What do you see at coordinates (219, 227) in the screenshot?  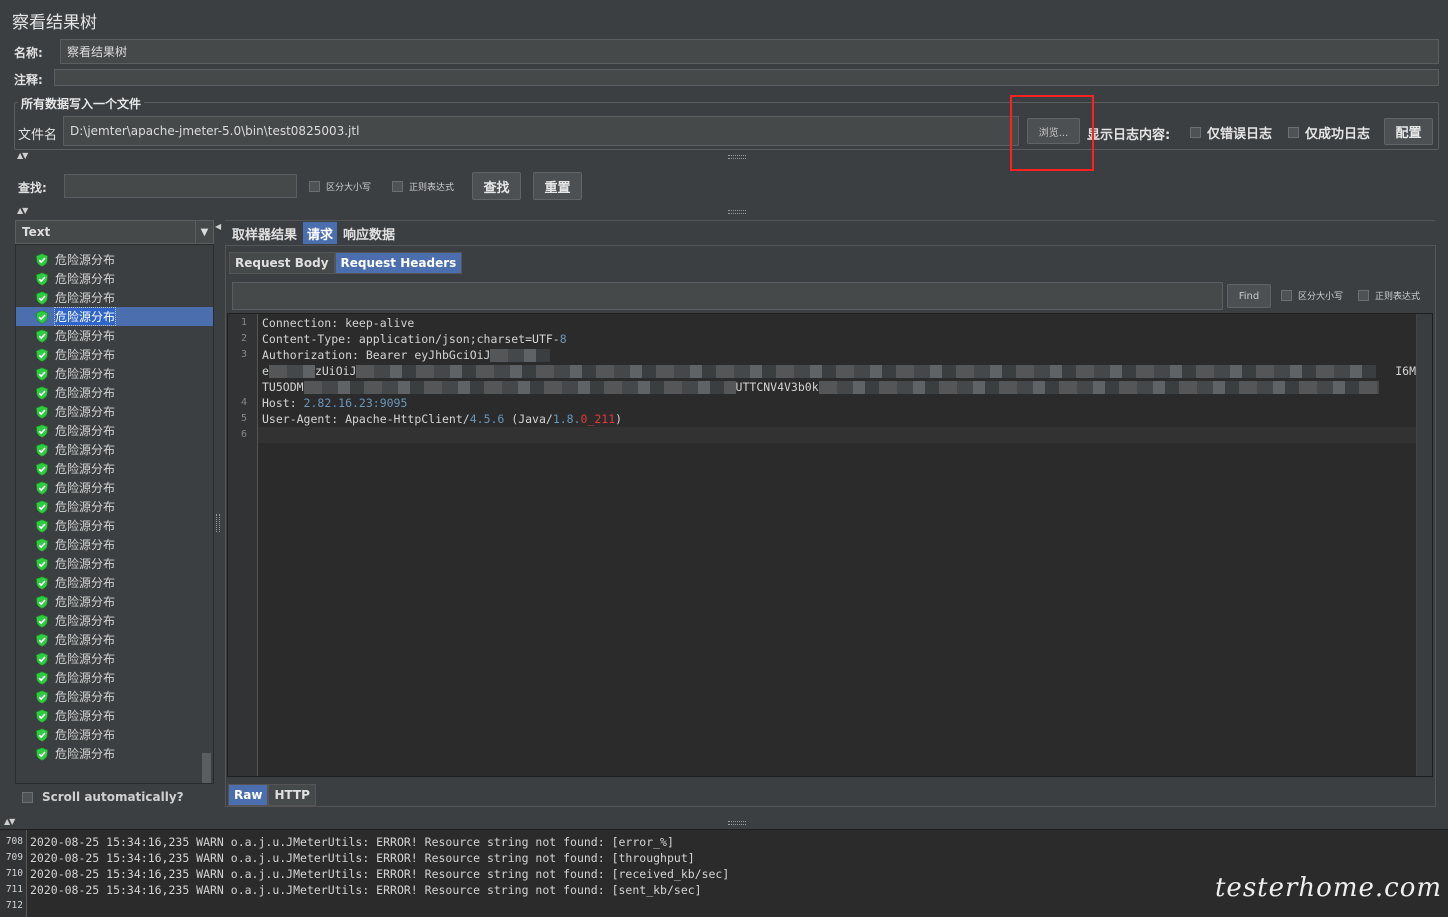 I see `collapse-left-icon: ◀` at bounding box center [219, 227].